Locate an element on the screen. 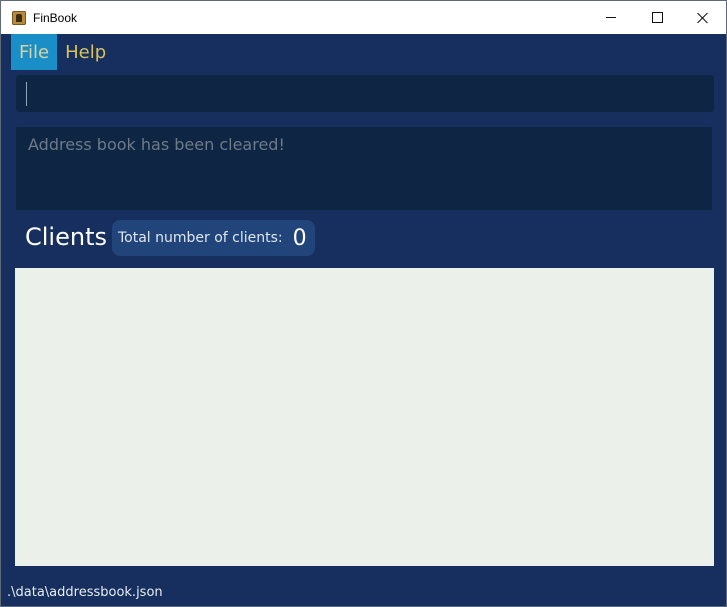 The width and height of the screenshot is (727, 607). result-message: Address book has been cleared! is located at coordinates (156, 144).